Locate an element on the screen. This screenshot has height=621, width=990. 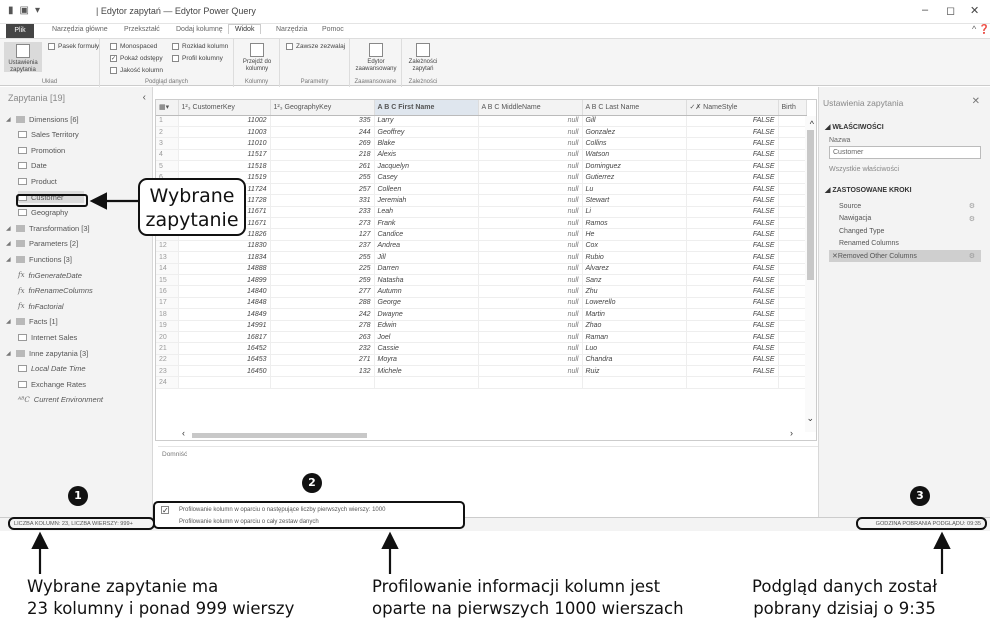
applied-step: Nawigacja ⚙ is located at coordinates (905, 219).